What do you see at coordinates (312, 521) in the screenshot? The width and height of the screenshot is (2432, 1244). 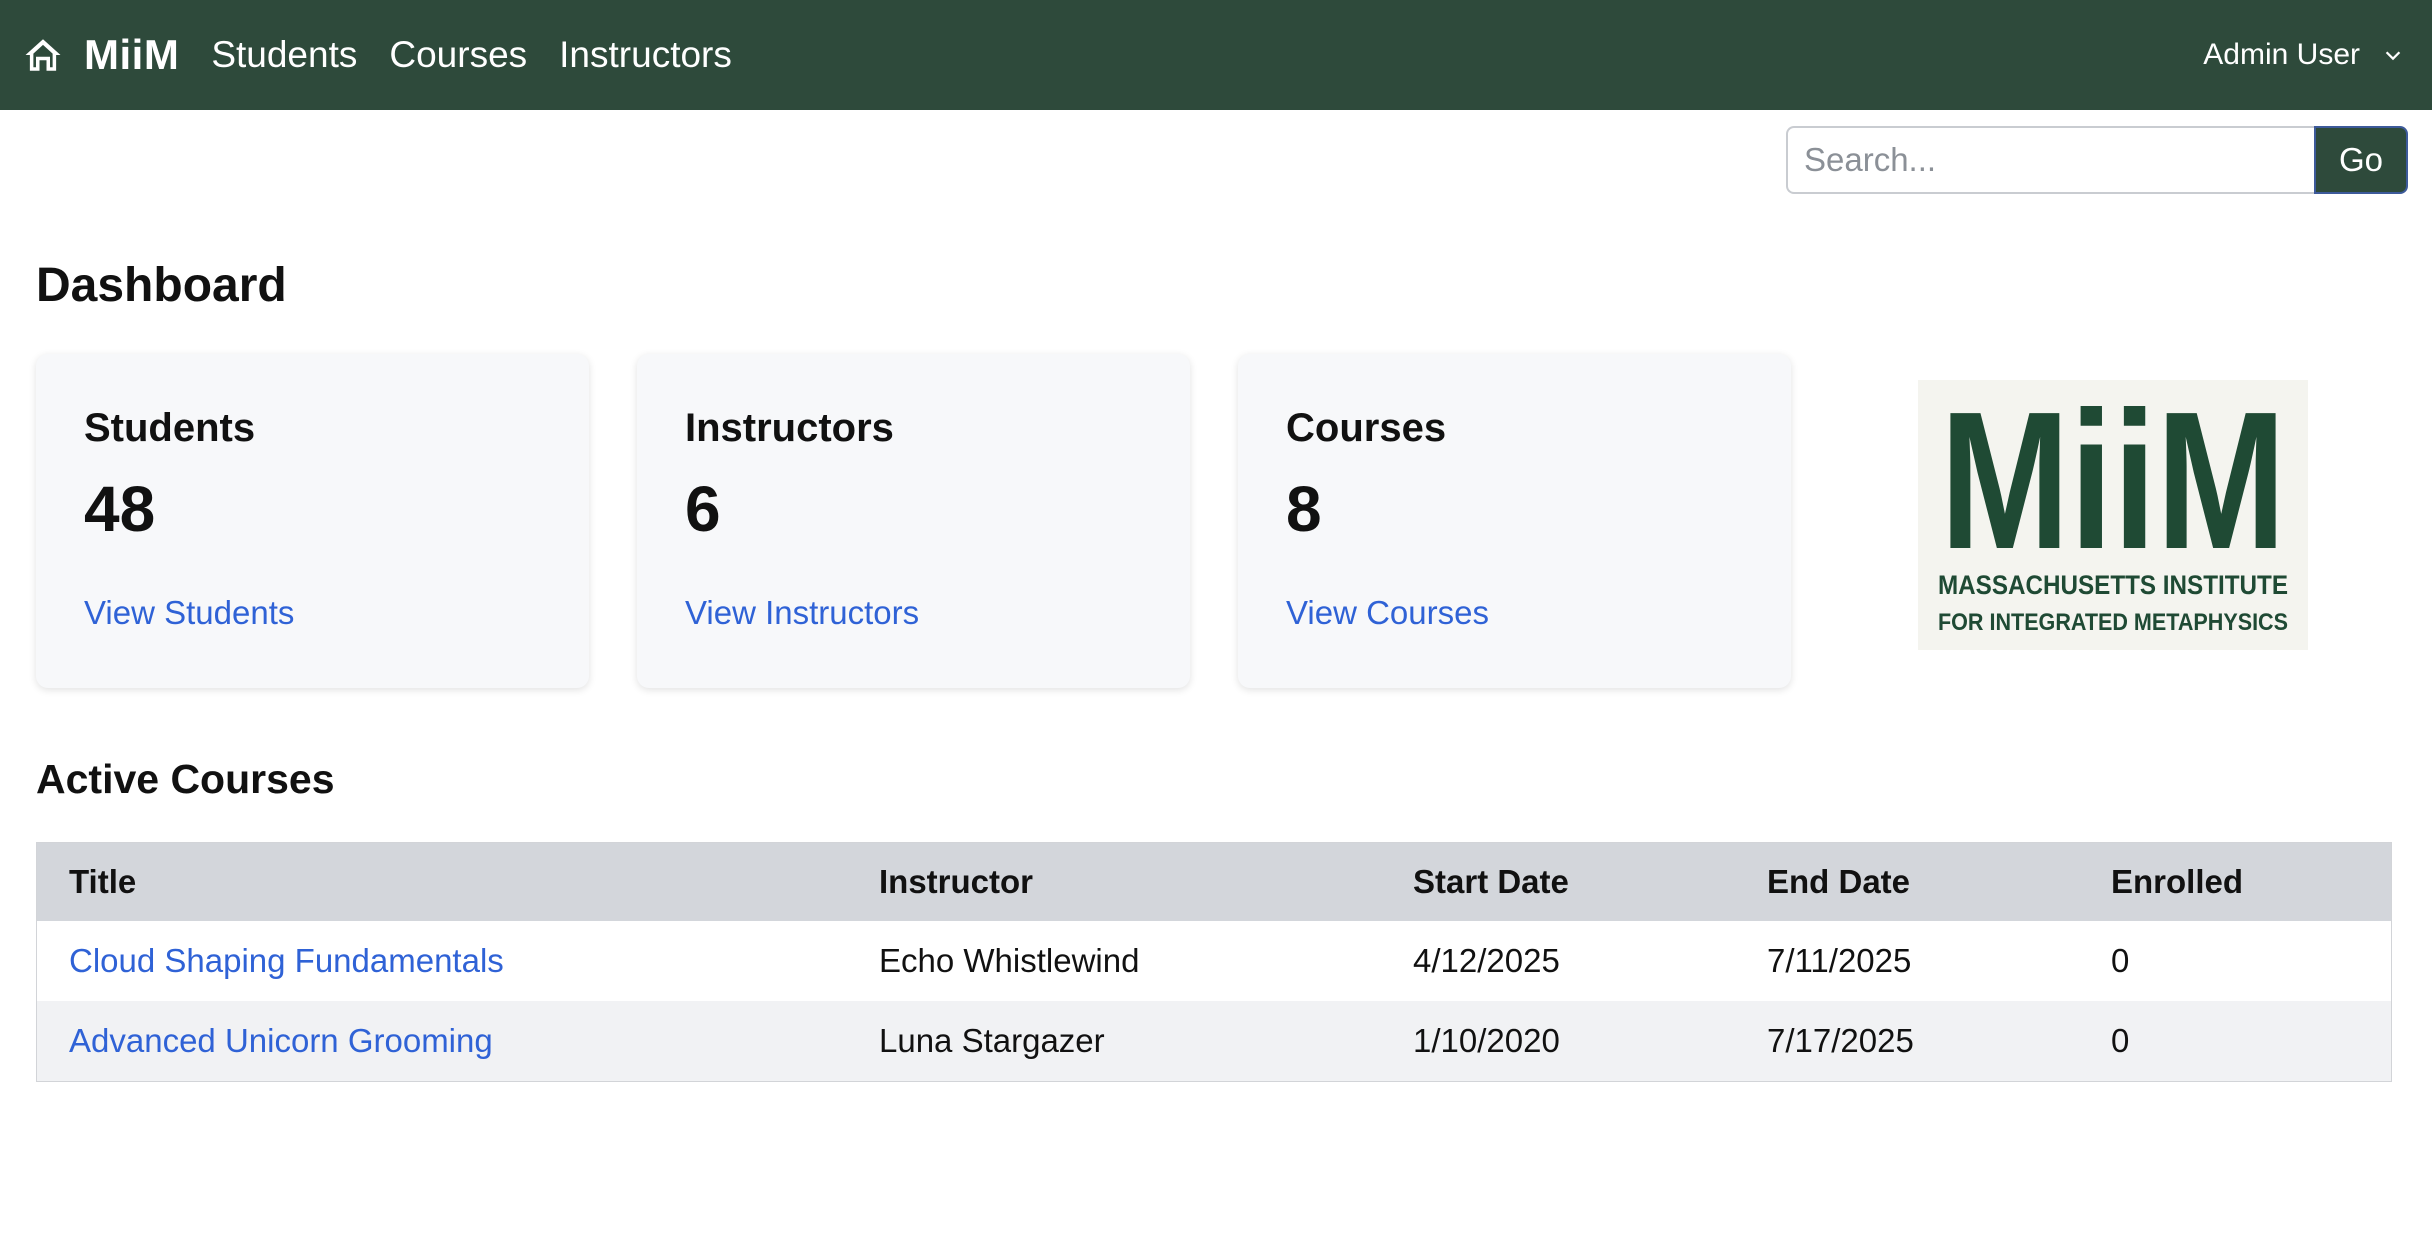 I see `students-card: Students 48 View Students` at bounding box center [312, 521].